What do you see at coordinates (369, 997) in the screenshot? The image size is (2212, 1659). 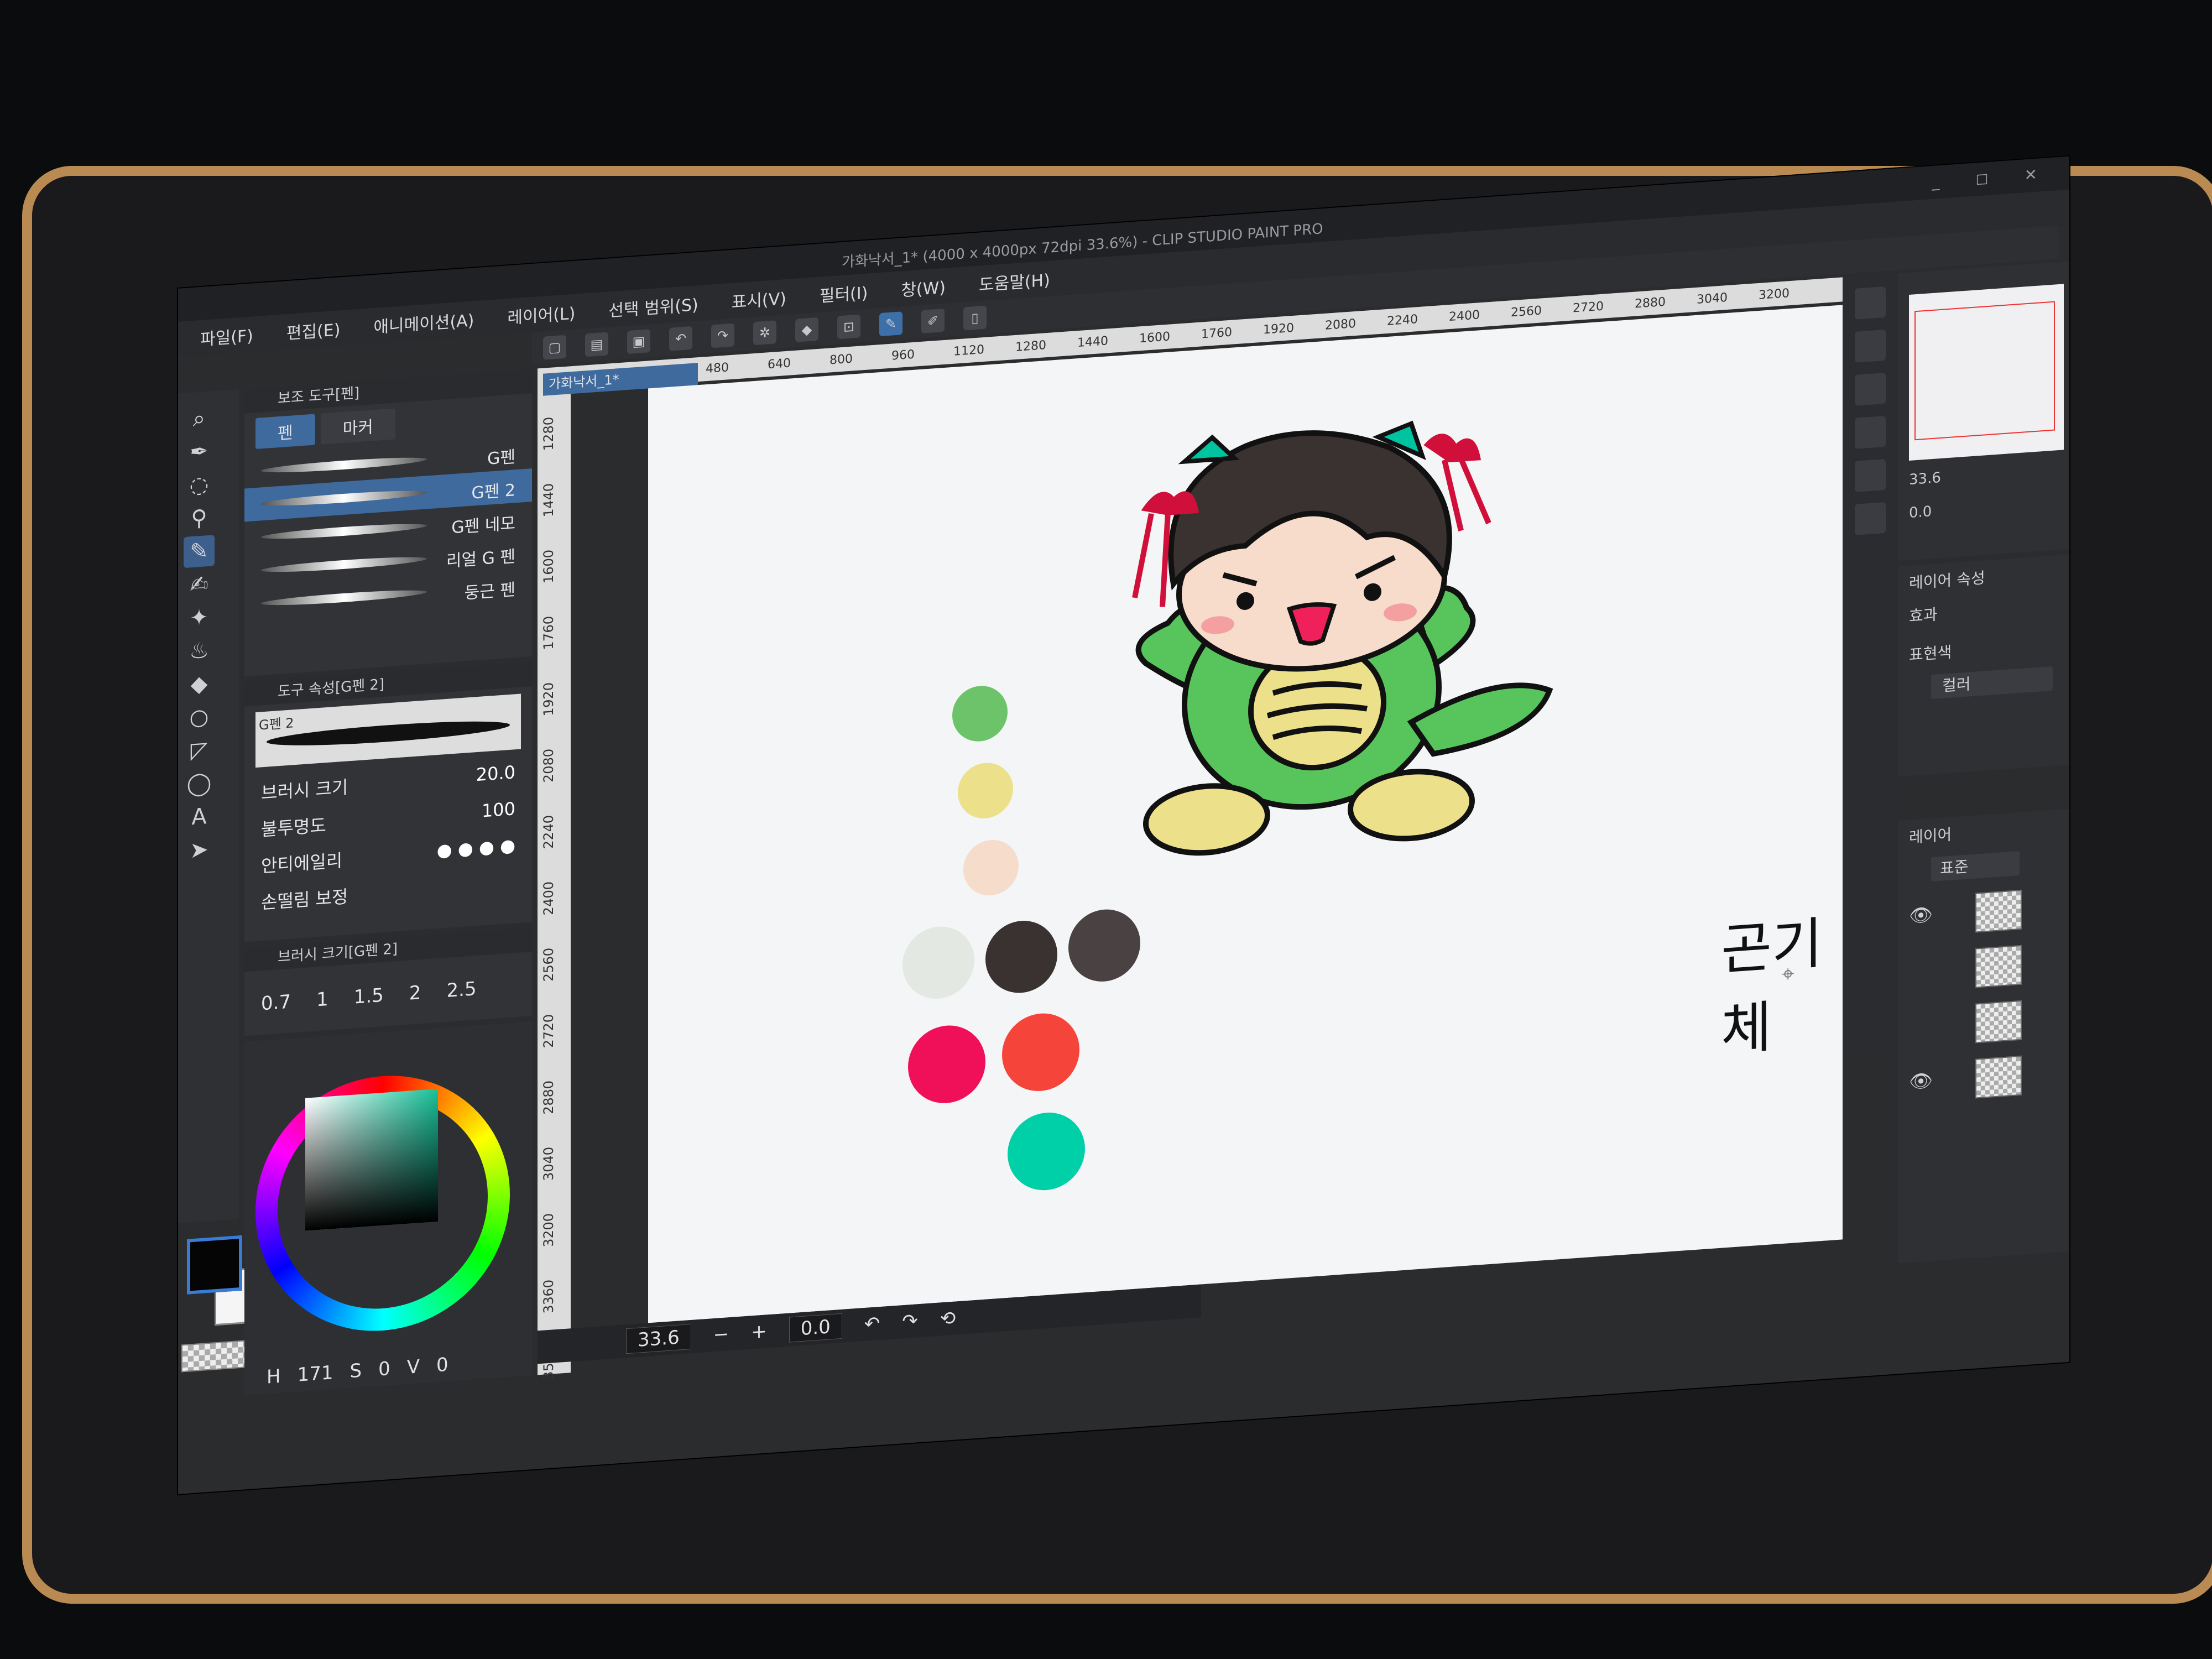 I see `brush-size-preset: 1.5` at bounding box center [369, 997].